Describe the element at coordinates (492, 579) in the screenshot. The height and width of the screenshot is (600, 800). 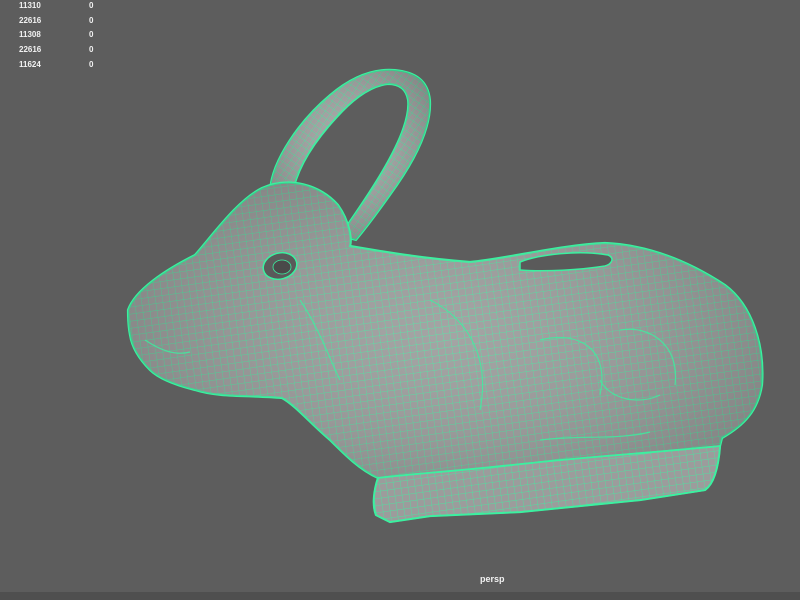
I see `camera-name-label: persp` at that location.